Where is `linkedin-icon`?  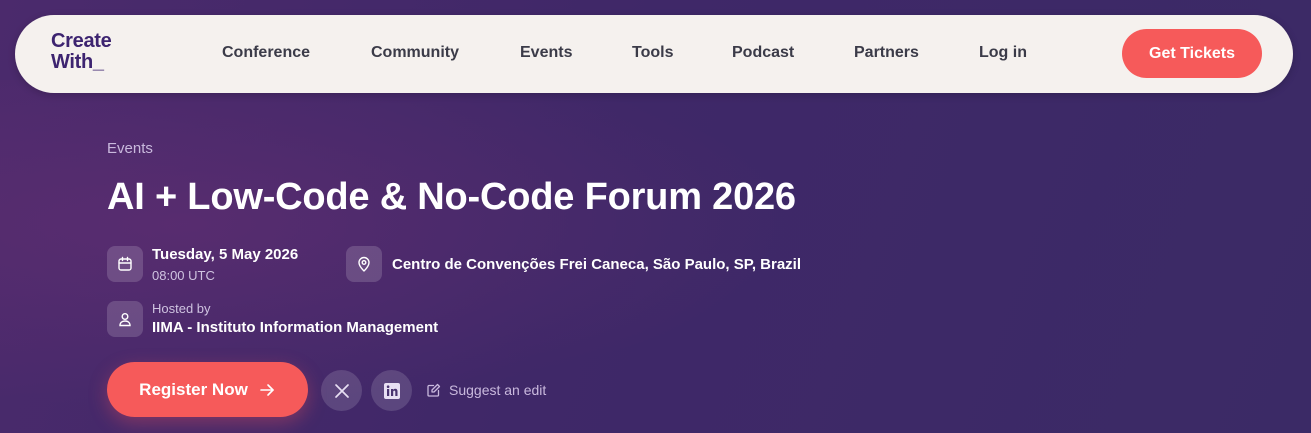 linkedin-icon is located at coordinates (391, 390).